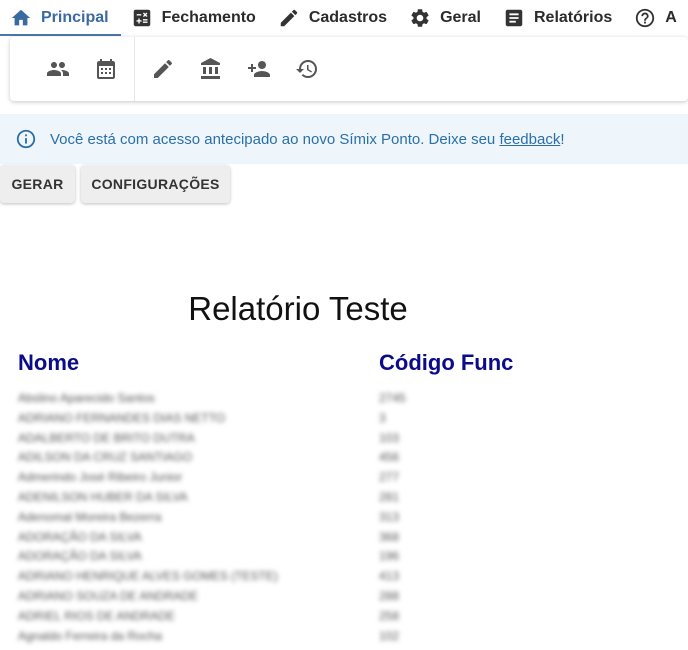  Describe the element at coordinates (389, 437) in the screenshot. I see `employee-code: 103` at that location.